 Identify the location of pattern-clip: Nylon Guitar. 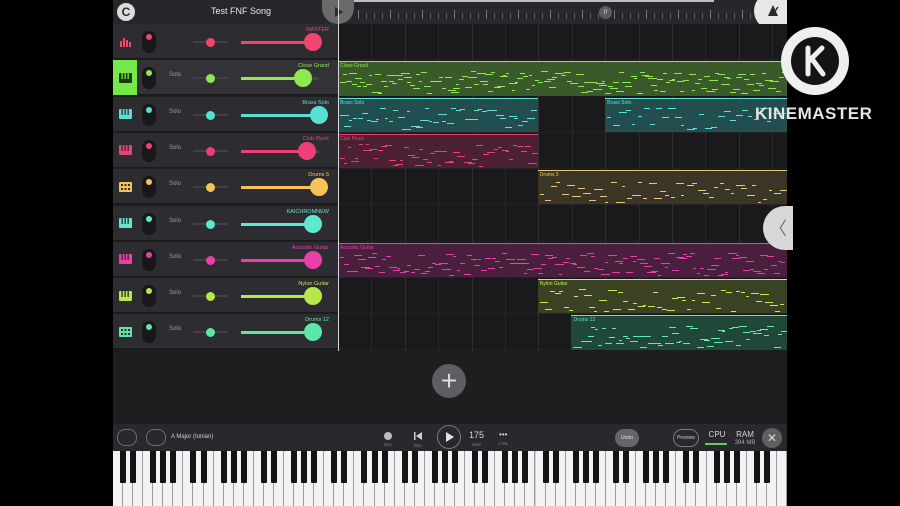
(662, 296).